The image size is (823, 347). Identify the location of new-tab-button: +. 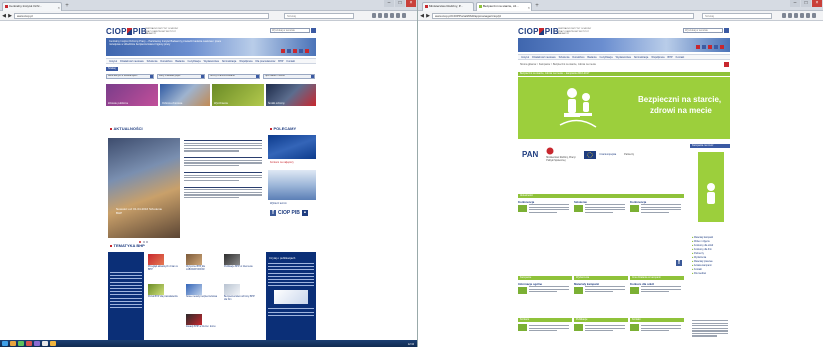
(537, 6).